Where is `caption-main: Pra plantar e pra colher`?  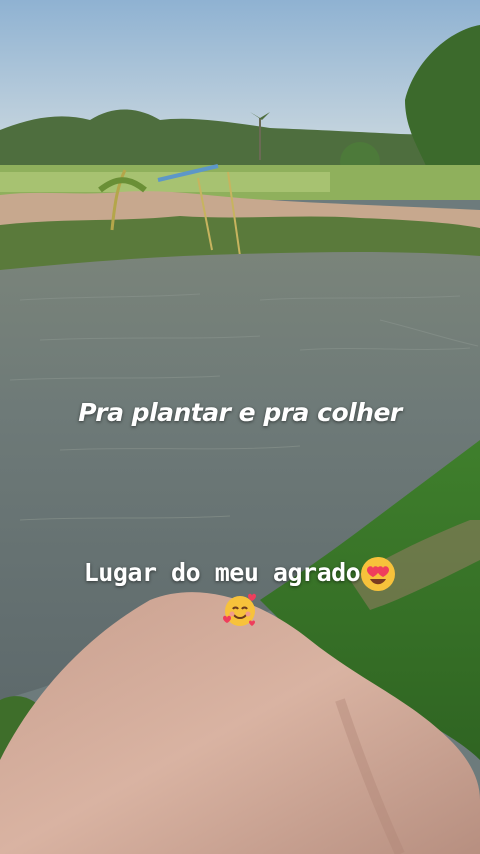
caption-main: Pra plantar e pra colher is located at coordinates (240, 412).